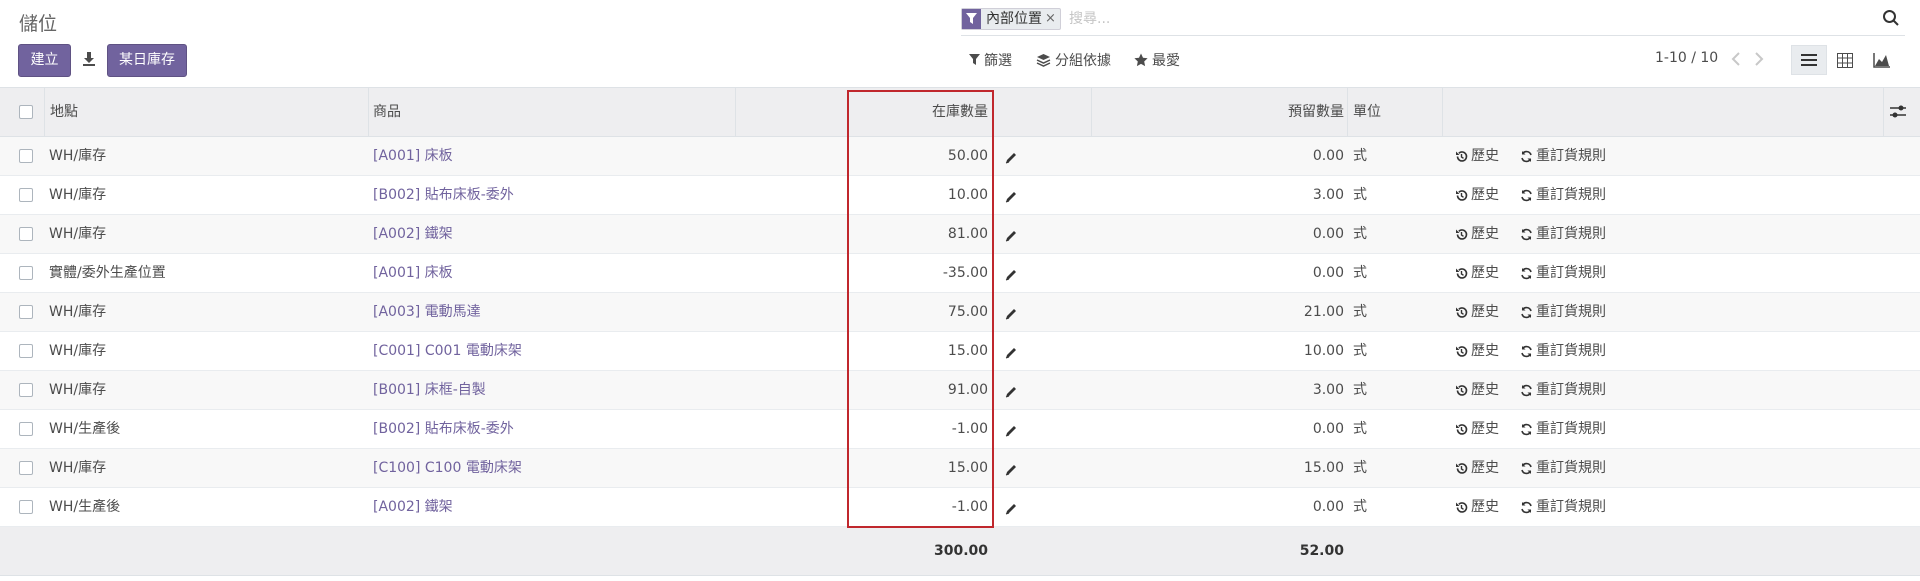 The height and width of the screenshot is (581, 1920). Describe the element at coordinates (968, 156) in the screenshot. I see `on-hand-cell: 50.00` at that location.